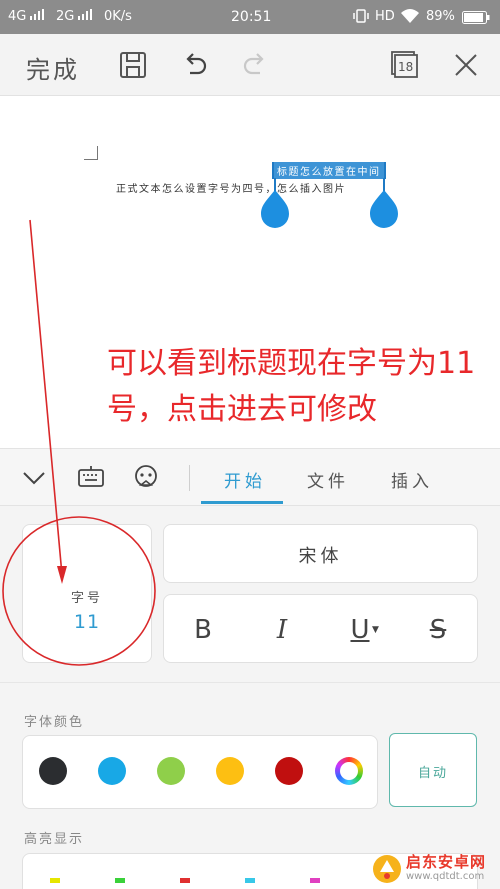  I want to click on bold-button: B, so click(203, 630).